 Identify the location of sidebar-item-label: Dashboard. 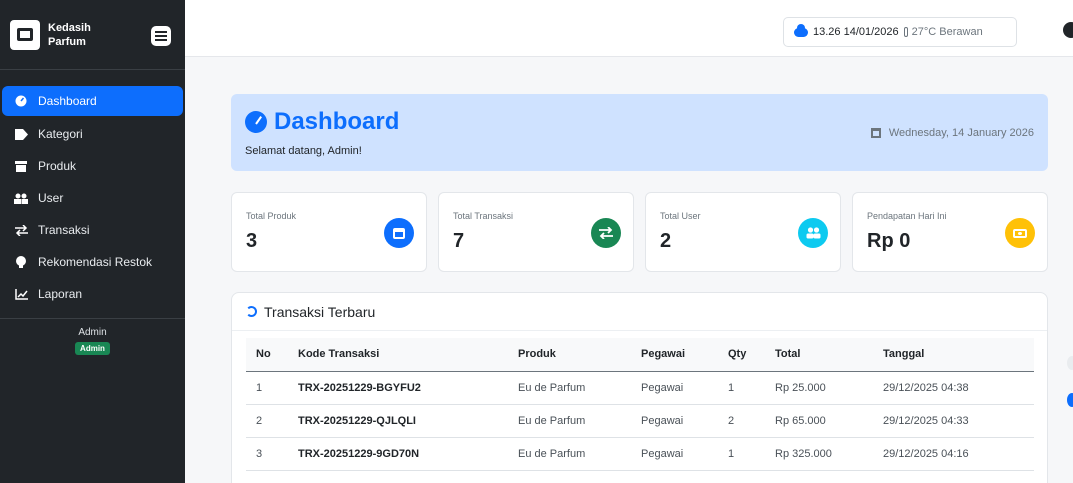
(67, 101).